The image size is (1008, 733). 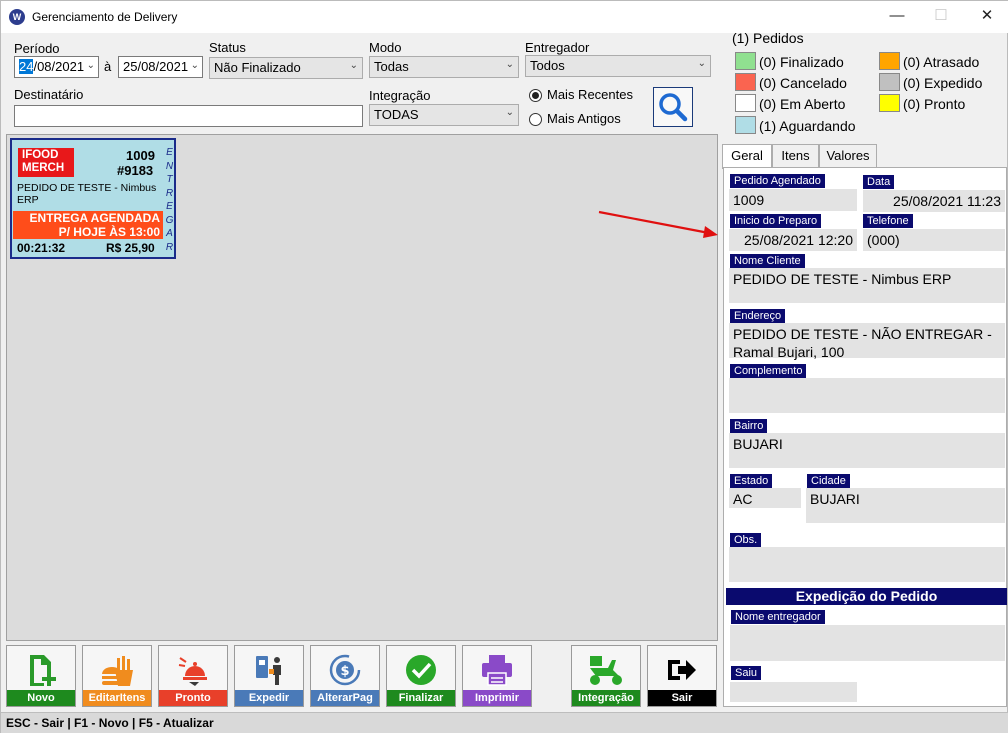 What do you see at coordinates (768, 371) in the screenshot?
I see `complemento-label: Complemento` at bounding box center [768, 371].